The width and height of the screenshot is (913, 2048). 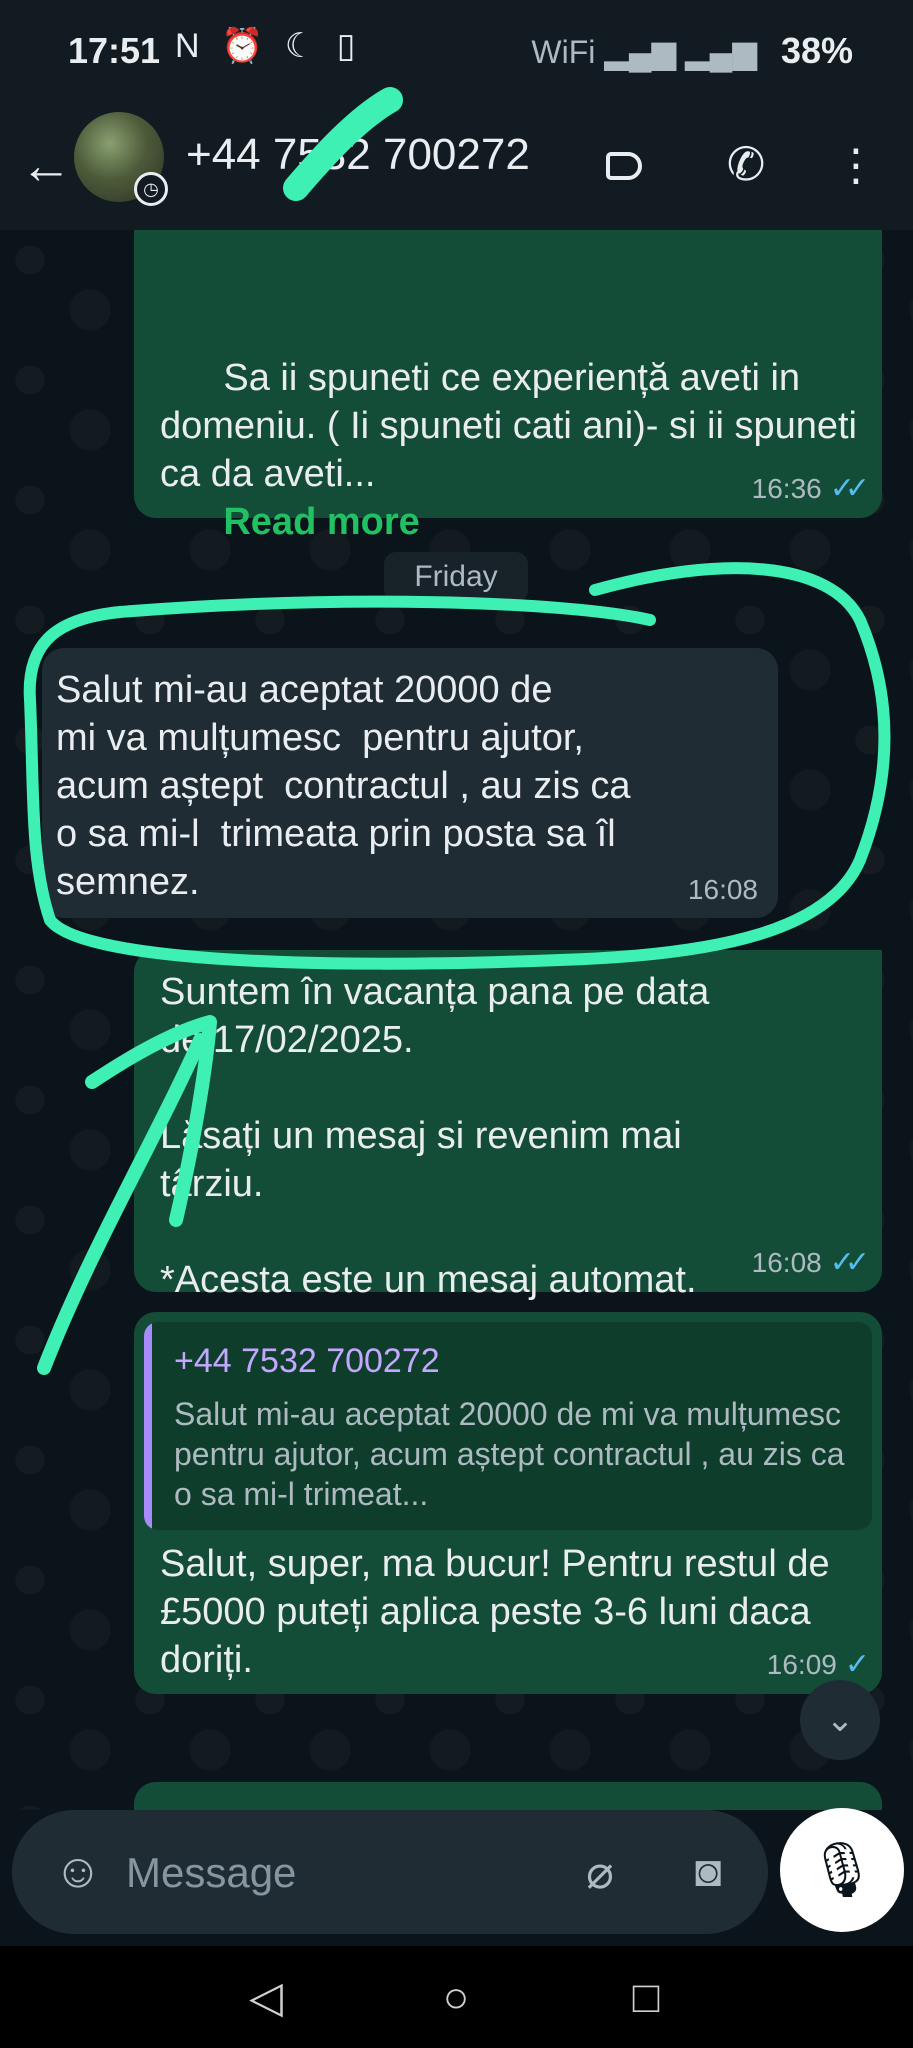 What do you see at coordinates (358, 155) in the screenshot?
I see `contact-name: +44 7532 700272` at bounding box center [358, 155].